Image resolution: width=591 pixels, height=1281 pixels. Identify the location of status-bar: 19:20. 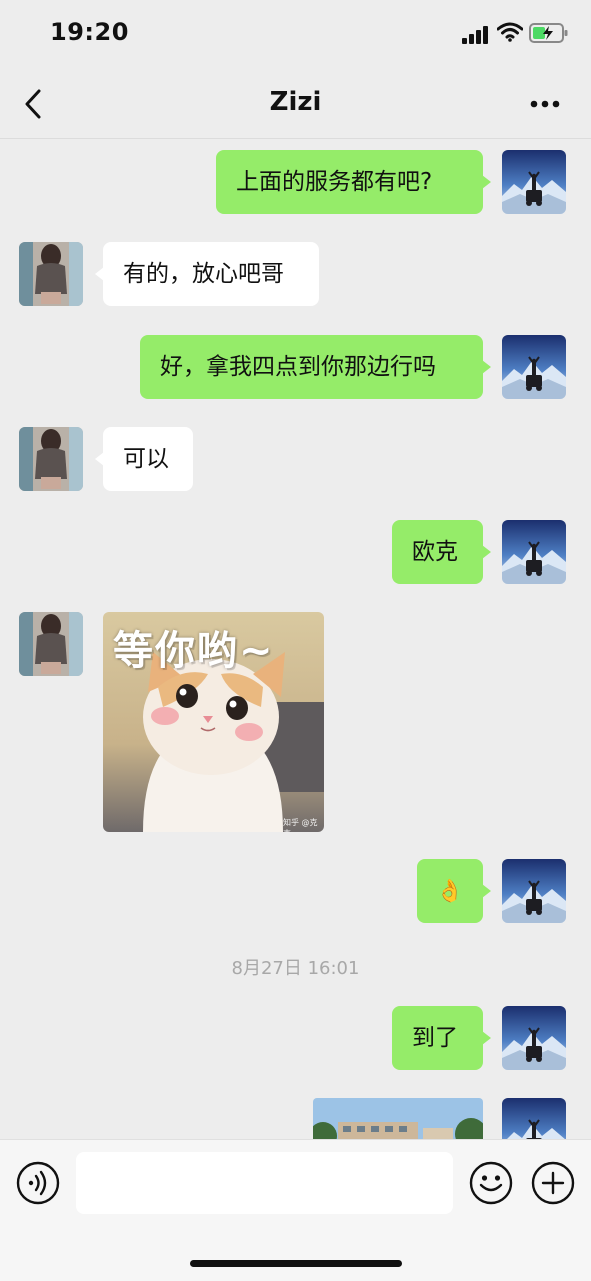
(295, 34).